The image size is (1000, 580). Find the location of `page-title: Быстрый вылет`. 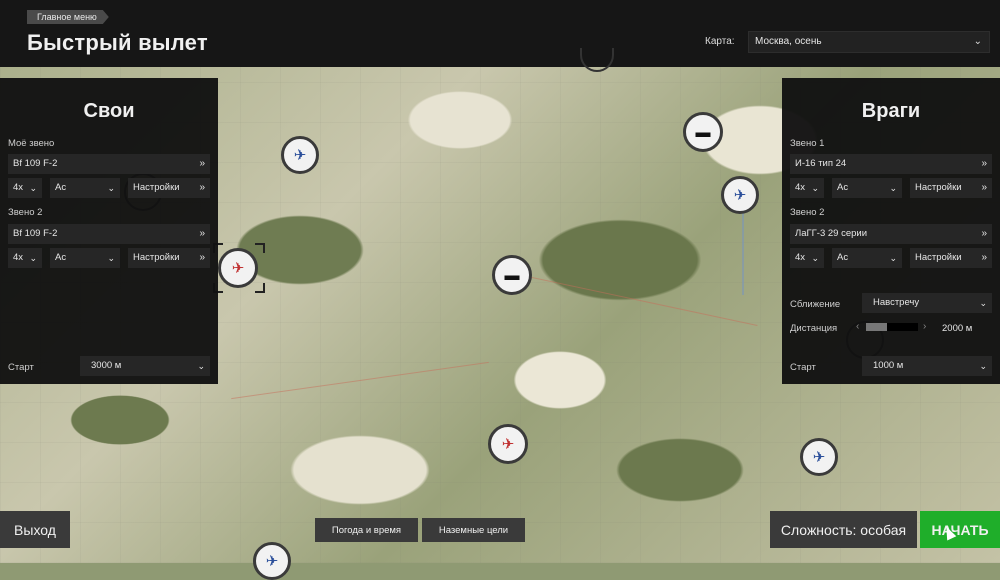

page-title: Быстрый вылет is located at coordinates (117, 42).